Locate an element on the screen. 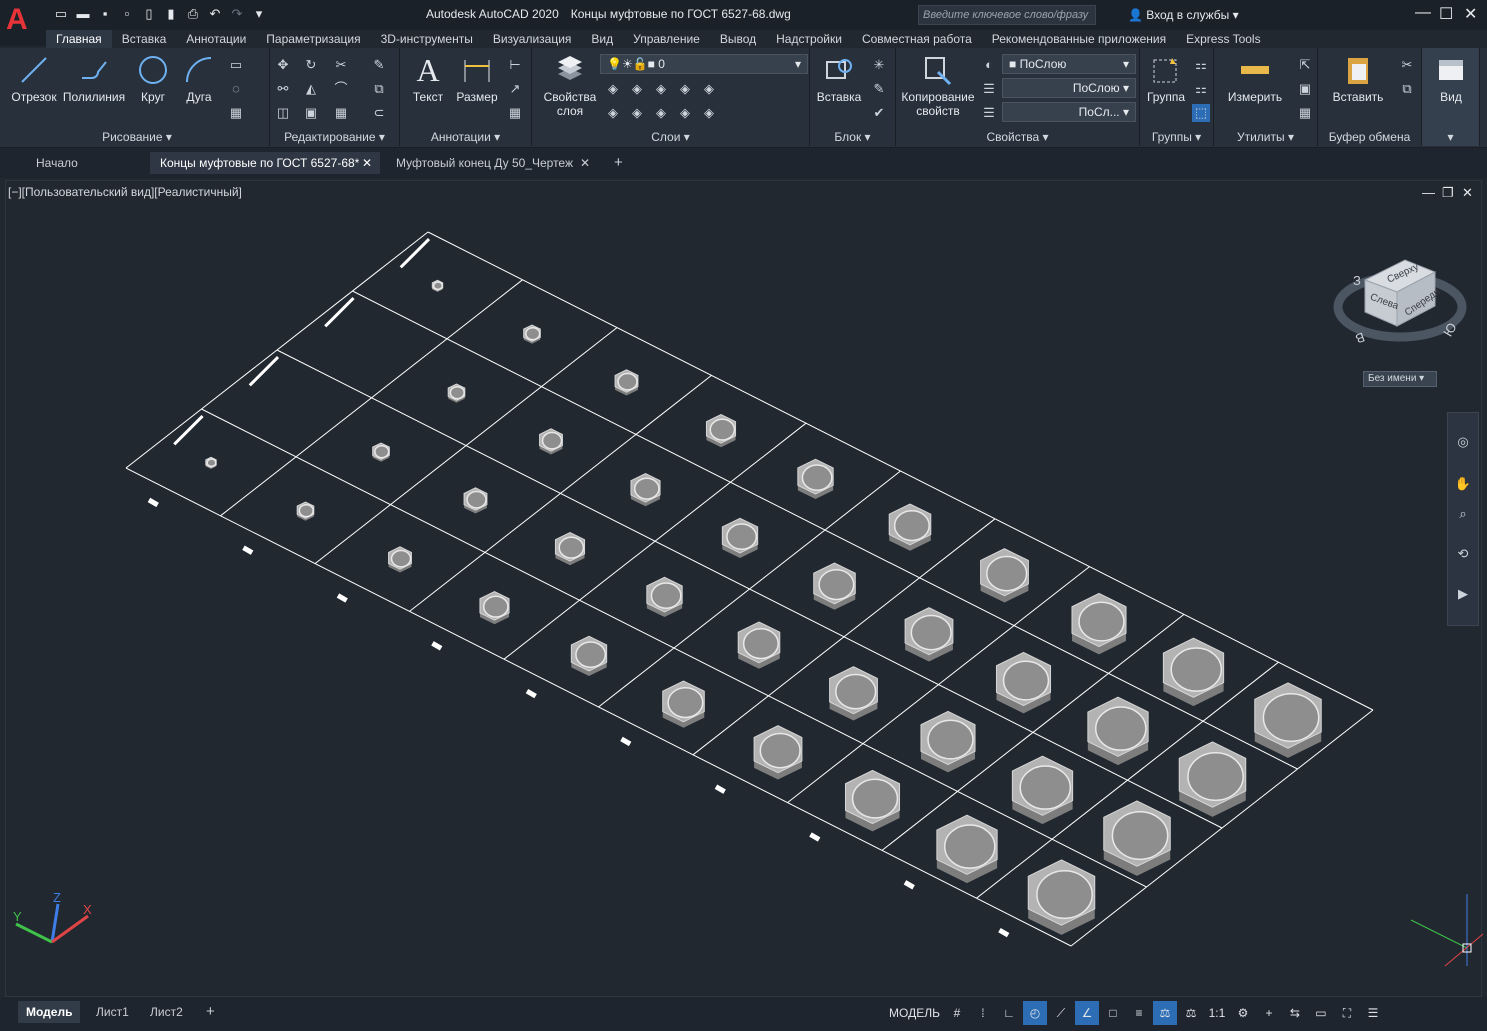 Image resolution: width=1487 pixels, height=1031 pixels. edit-block-icon: ✎ is located at coordinates (879, 89).